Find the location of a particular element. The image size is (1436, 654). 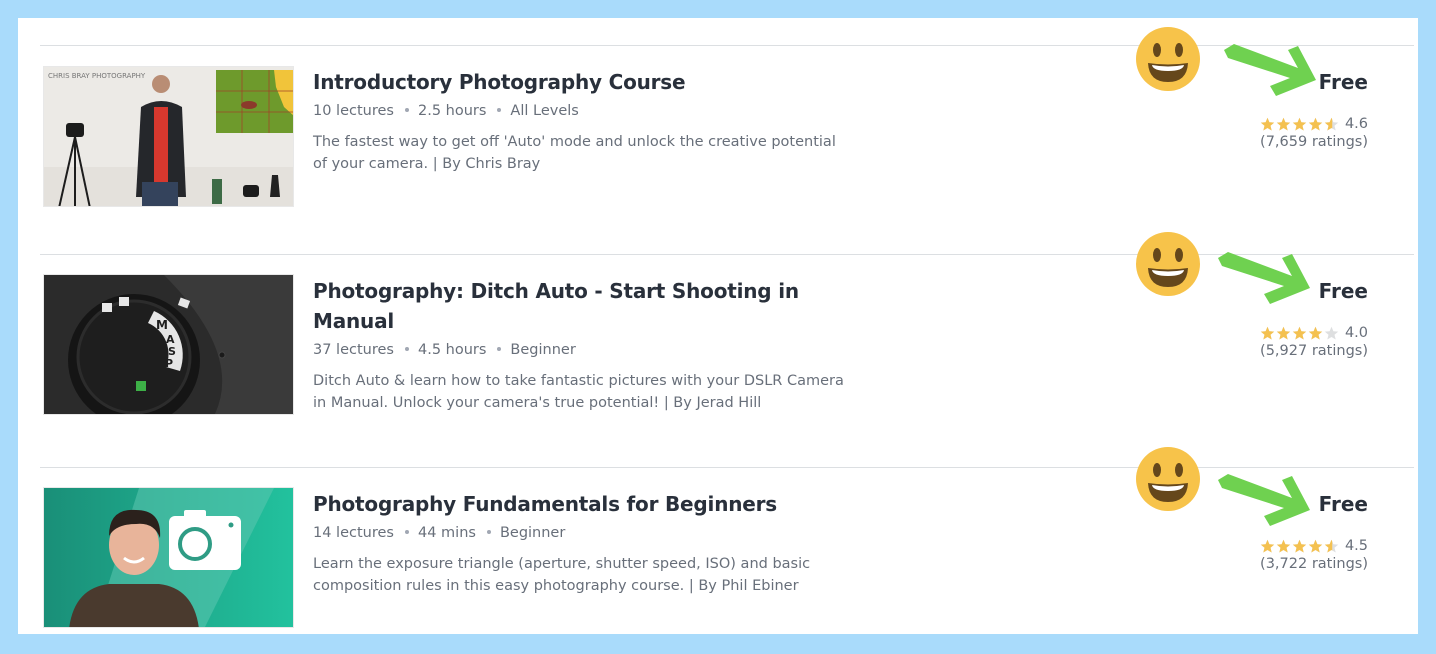

lecture-count: 14 lectures is located at coordinates (353, 533).